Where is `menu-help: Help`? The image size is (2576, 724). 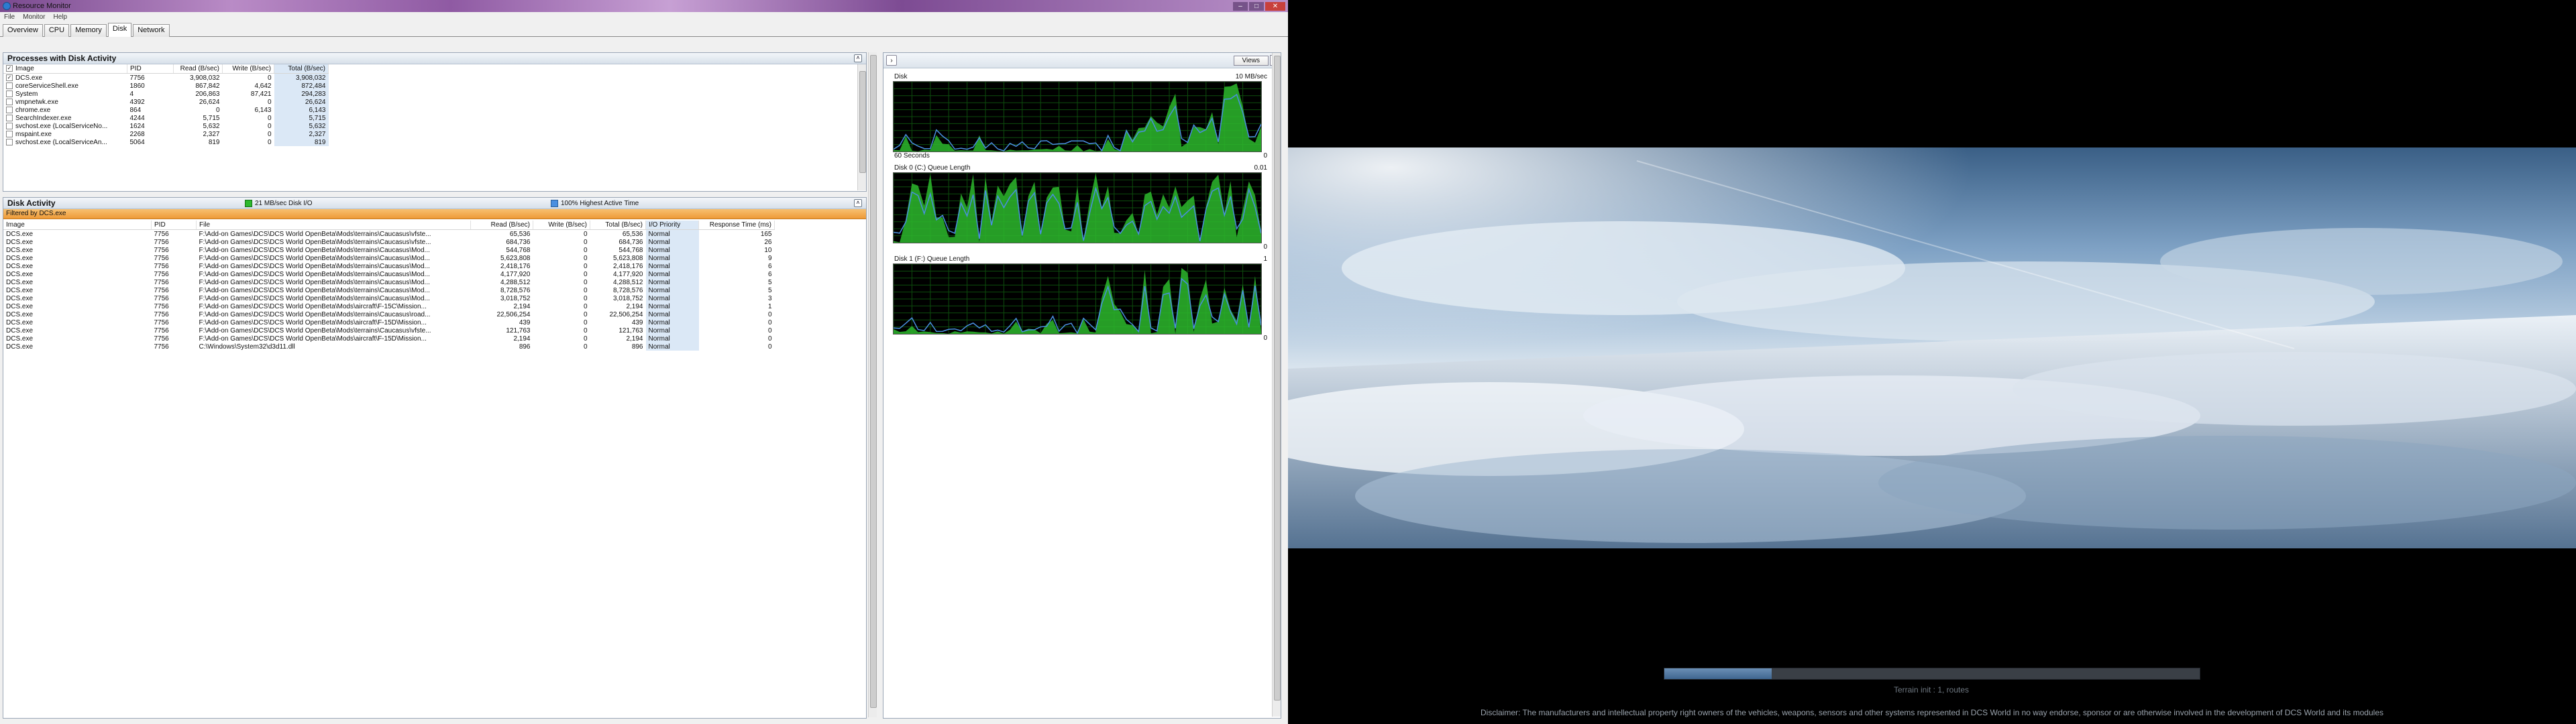
menu-help: Help is located at coordinates (60, 17).